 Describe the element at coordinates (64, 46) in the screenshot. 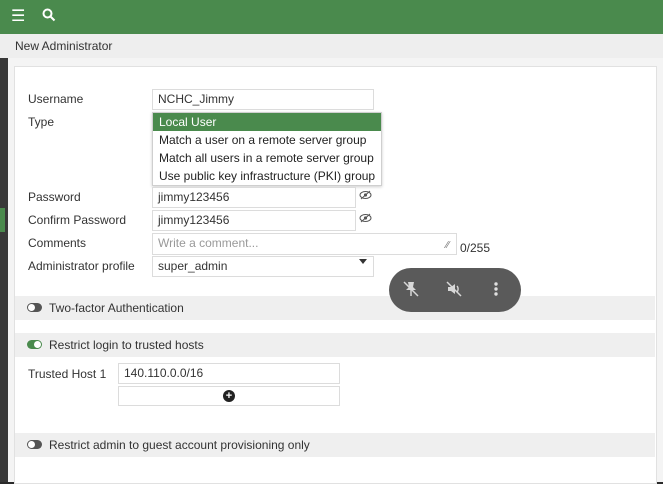

I see `page-title: New Administrator` at that location.